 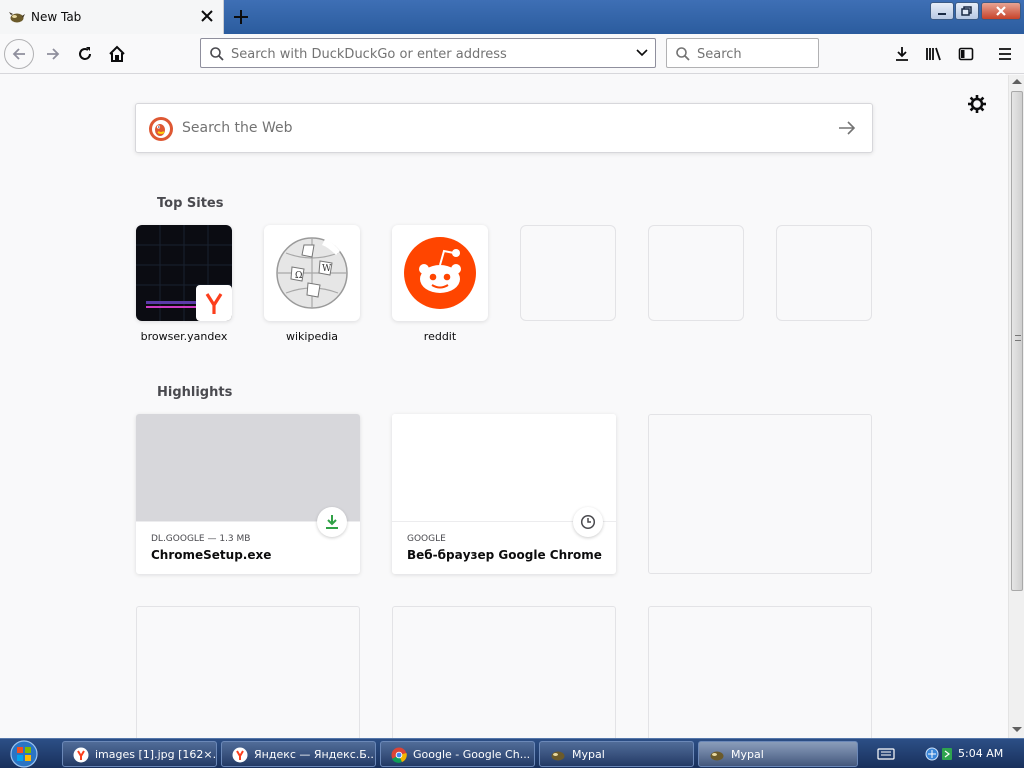 I want to click on mypal-favicon-icon, so click(x=17, y=17).